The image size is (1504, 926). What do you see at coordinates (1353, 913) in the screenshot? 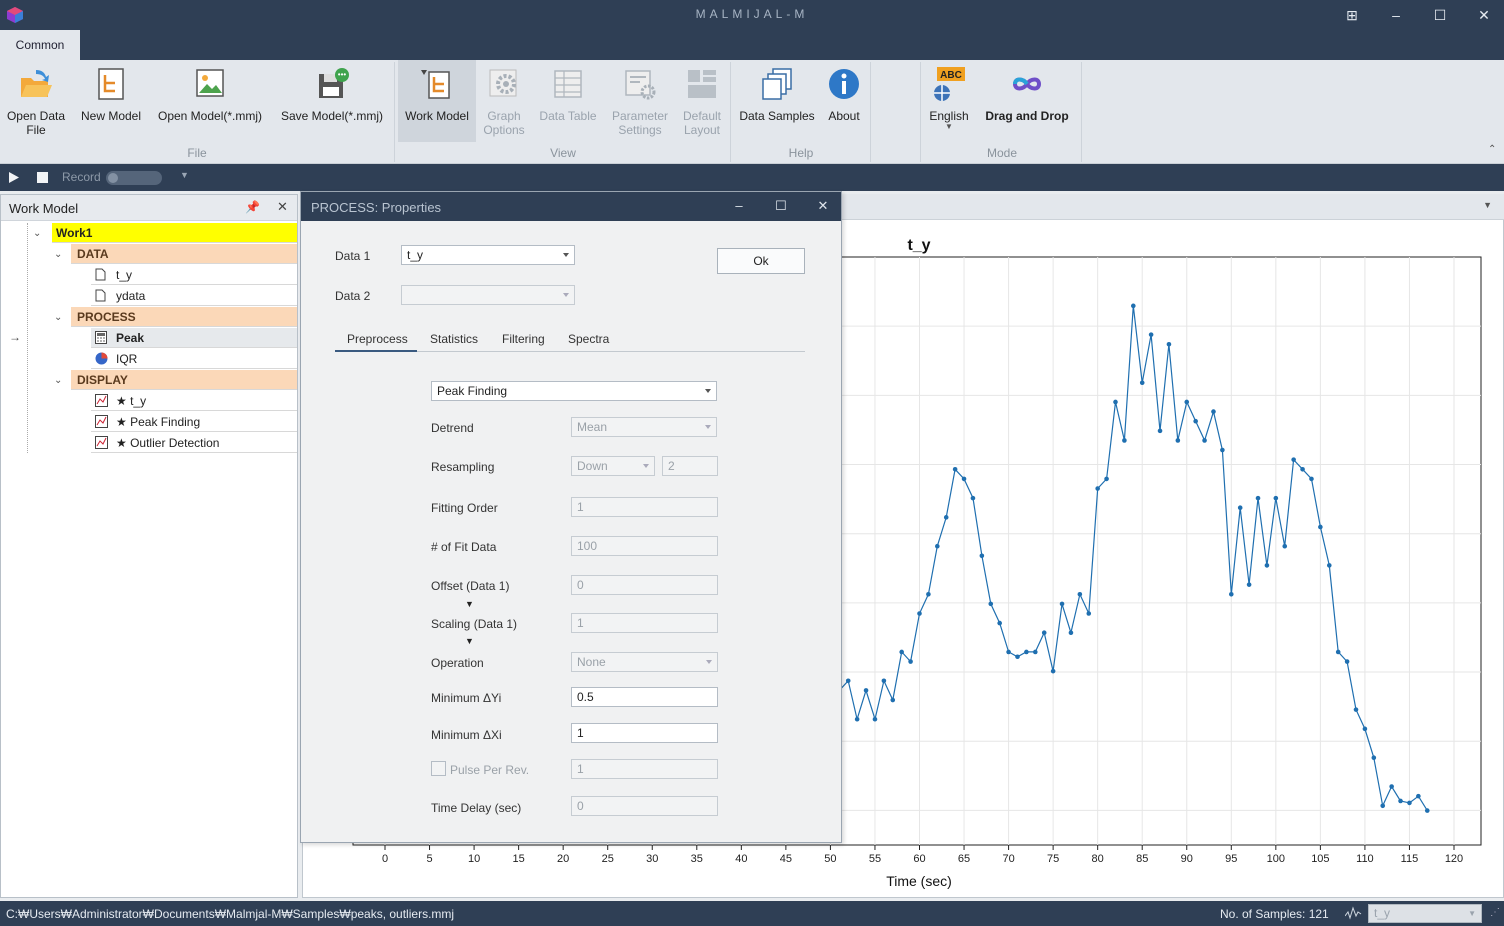
I see `signal-icon` at bounding box center [1353, 913].